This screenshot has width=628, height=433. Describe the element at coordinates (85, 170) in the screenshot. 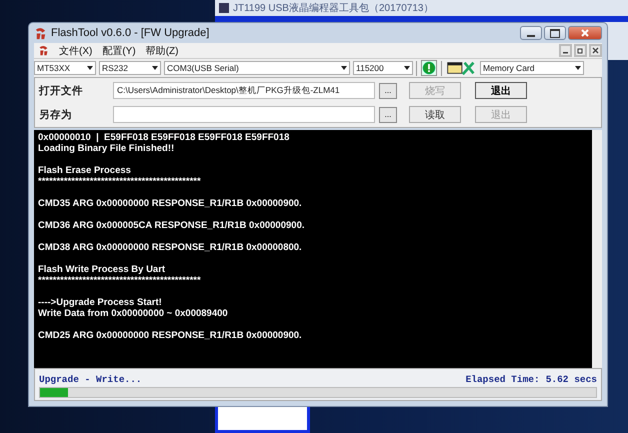

I see `log-line: Flash Erase Process` at that location.